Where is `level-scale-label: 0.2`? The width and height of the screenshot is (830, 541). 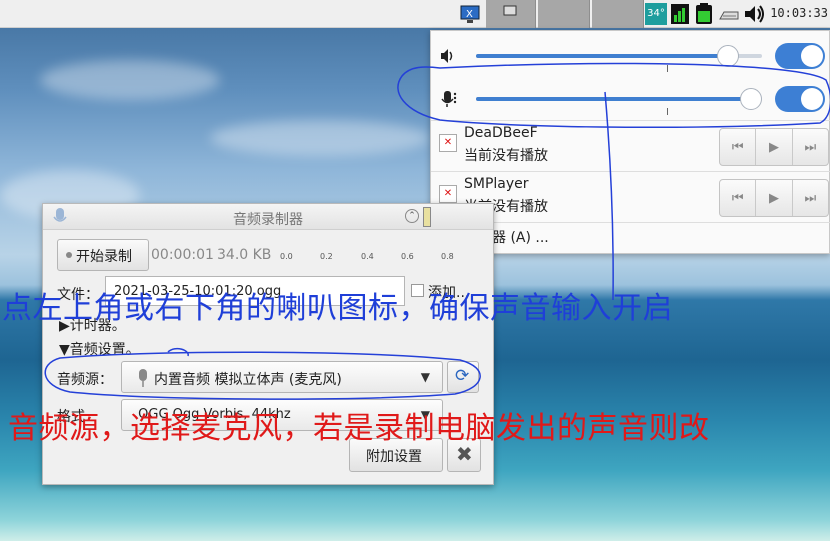 level-scale-label: 0.2 is located at coordinates (326, 256).